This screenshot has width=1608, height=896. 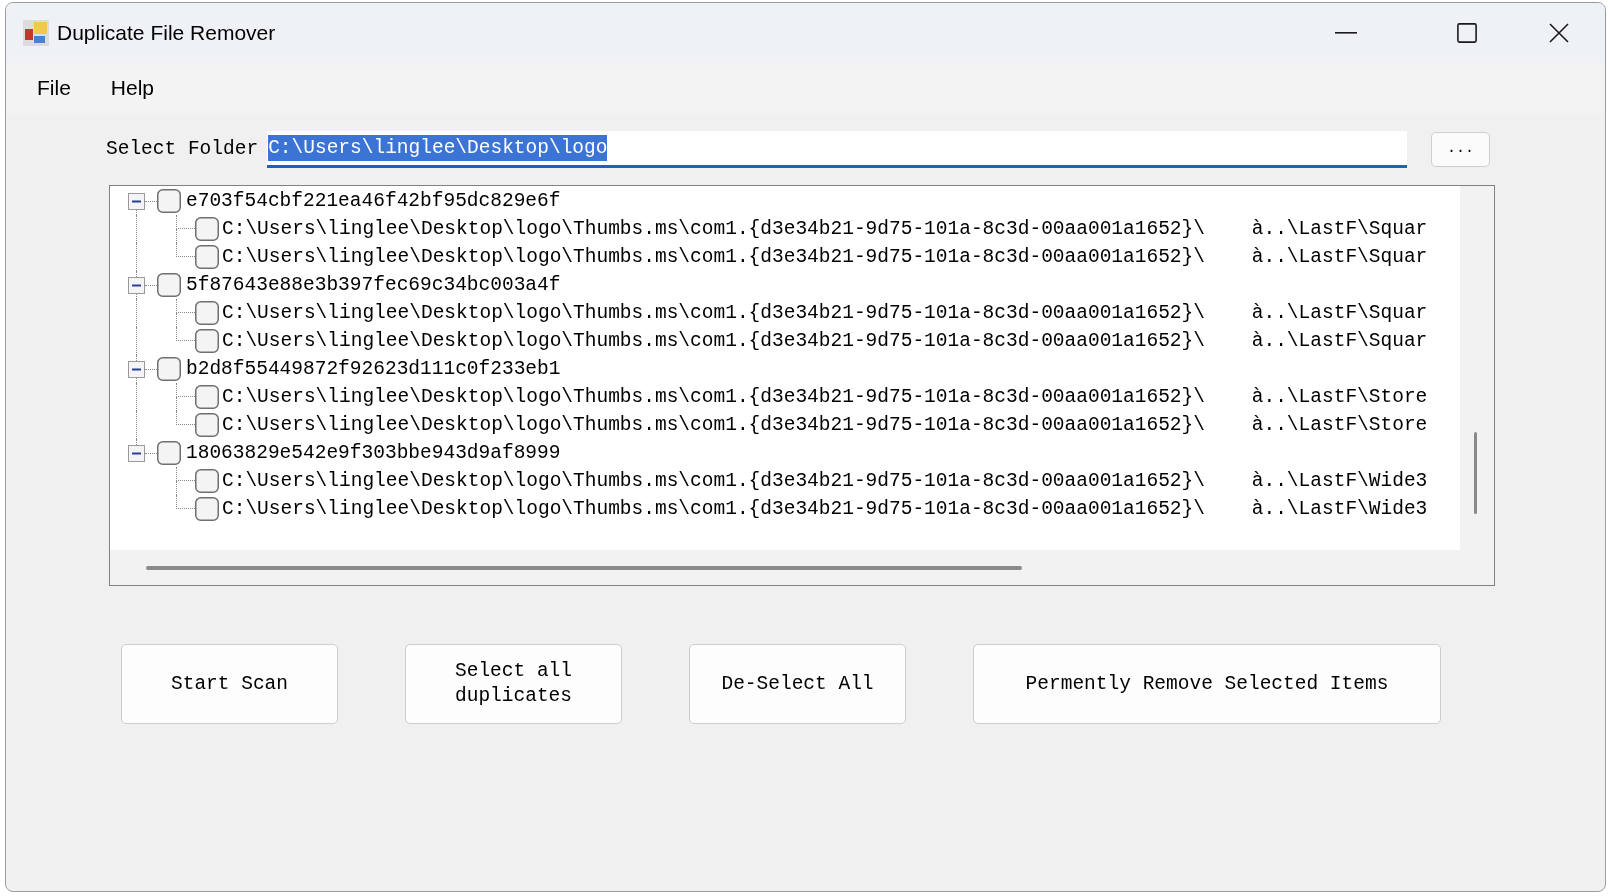 What do you see at coordinates (438, 148) in the screenshot?
I see `folder-path-value: C:\Users\linglee\Desktop\logo` at bounding box center [438, 148].